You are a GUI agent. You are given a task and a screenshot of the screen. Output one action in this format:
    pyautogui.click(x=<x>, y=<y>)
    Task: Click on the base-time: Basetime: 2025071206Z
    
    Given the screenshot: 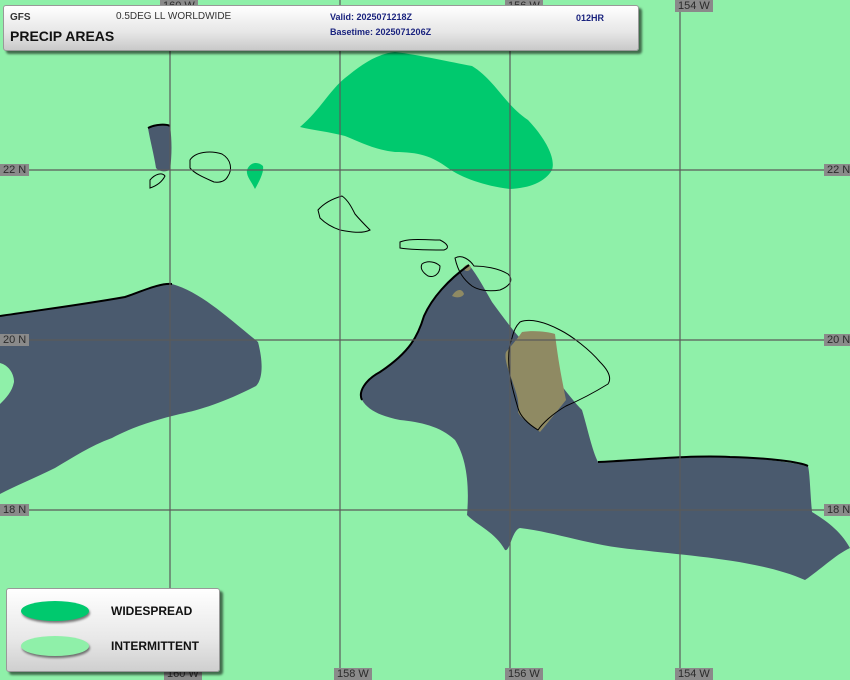 What is the action you would take?
    pyautogui.click(x=381, y=32)
    